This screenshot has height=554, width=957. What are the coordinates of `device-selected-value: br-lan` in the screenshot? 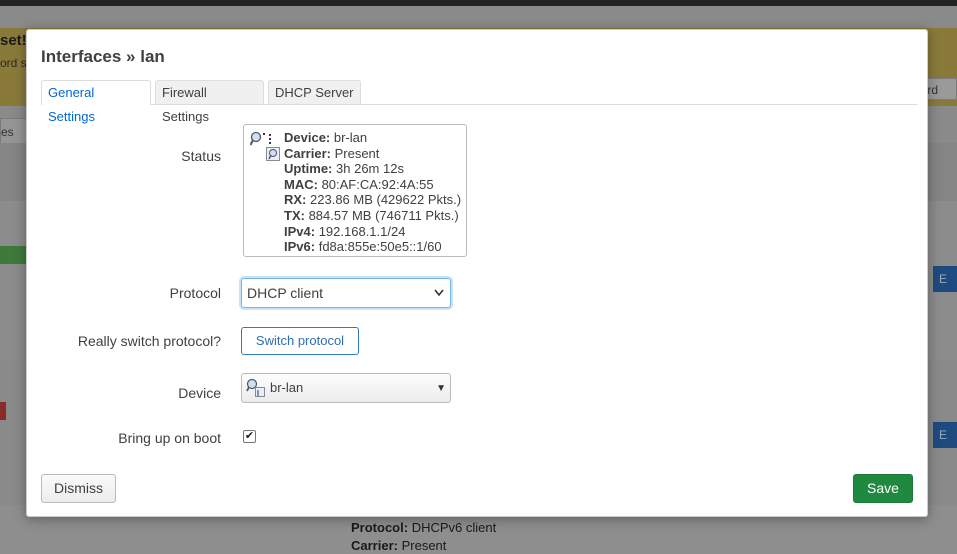 It's located at (287, 387).